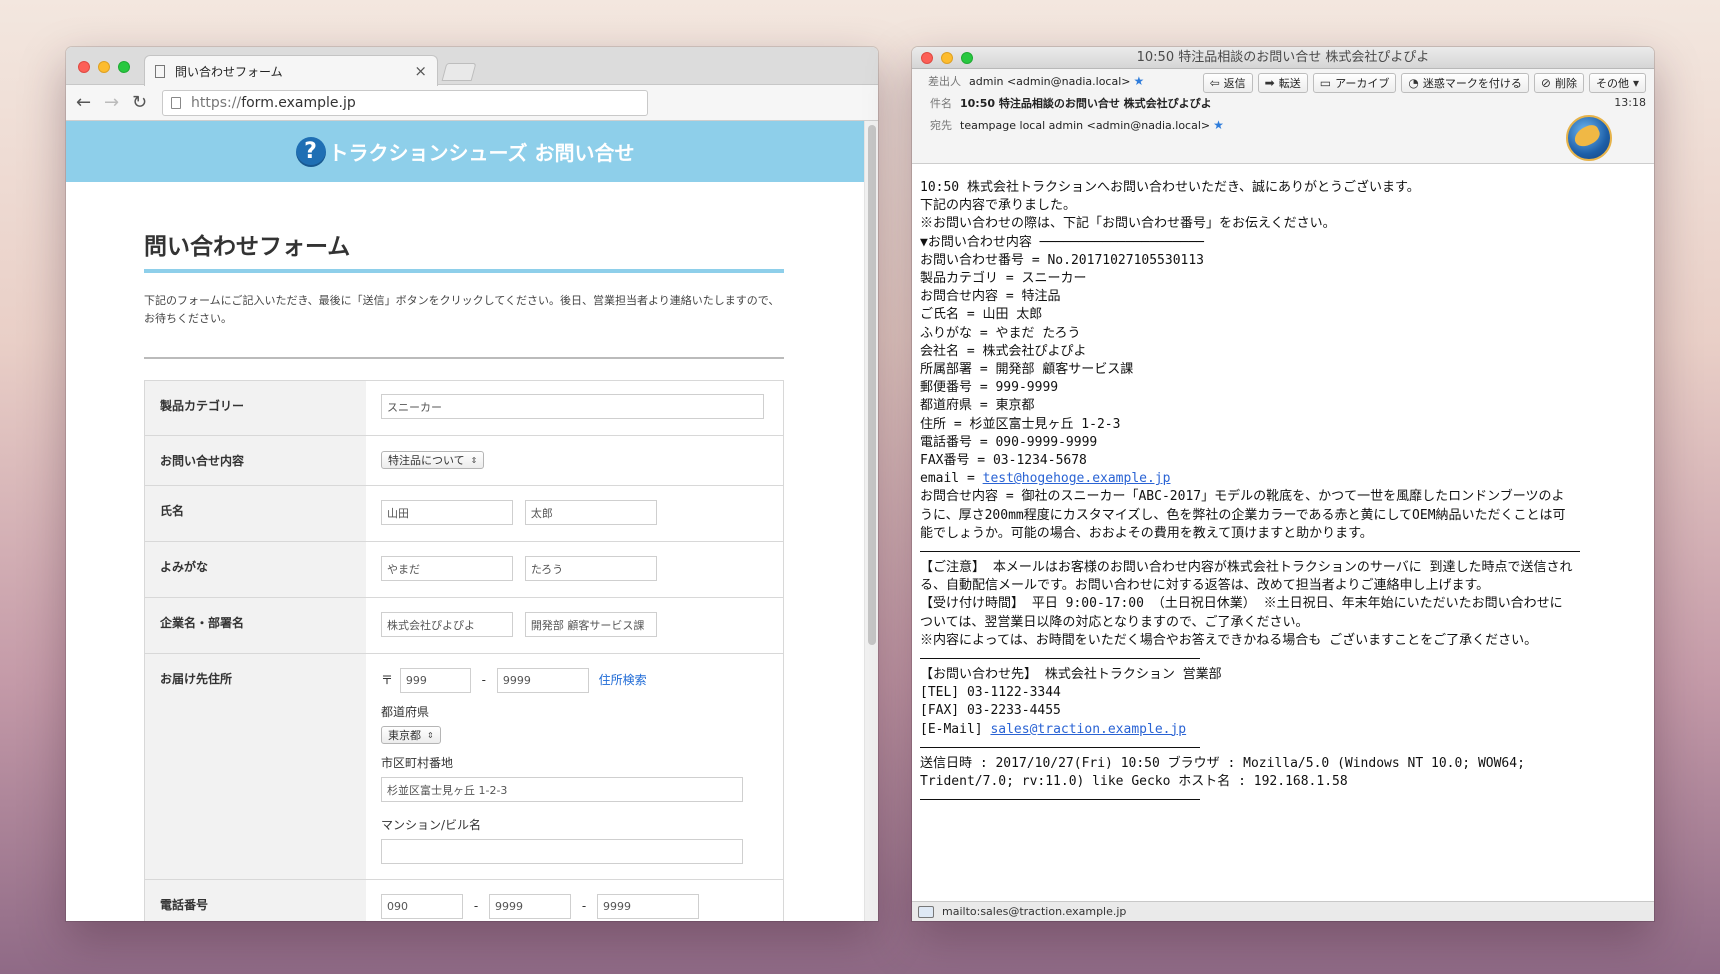  What do you see at coordinates (176, 102) in the screenshot?
I see `page-info-icon` at bounding box center [176, 102].